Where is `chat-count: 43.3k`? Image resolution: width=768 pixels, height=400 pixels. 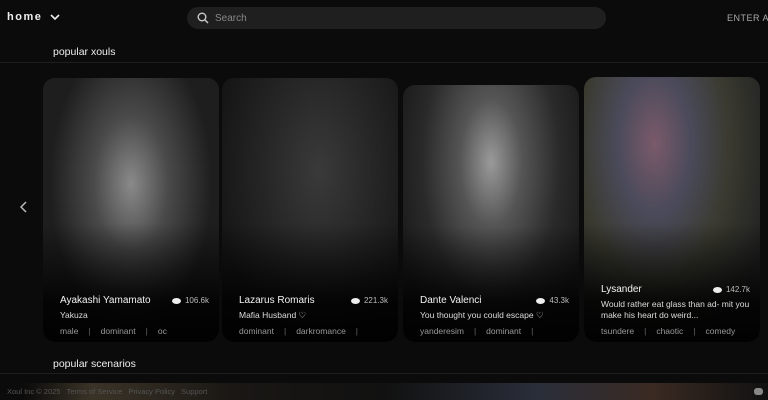
chat-count: 43.3k is located at coordinates (559, 300).